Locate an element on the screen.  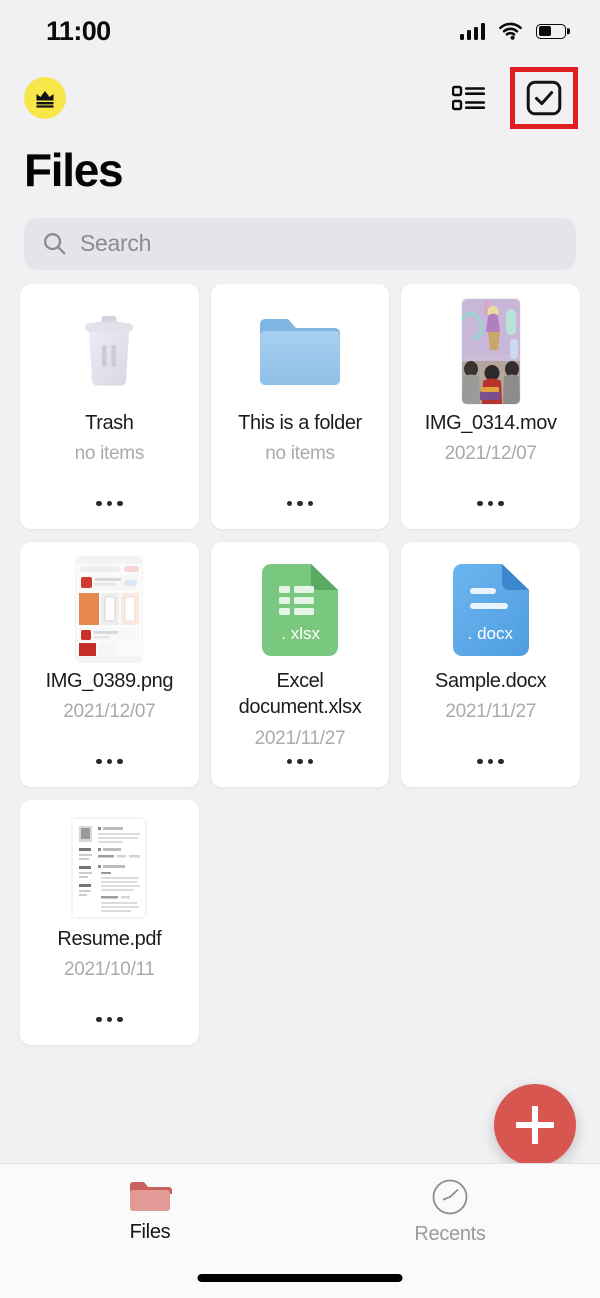
tab-files: Files is located at coordinates (150, 1211).